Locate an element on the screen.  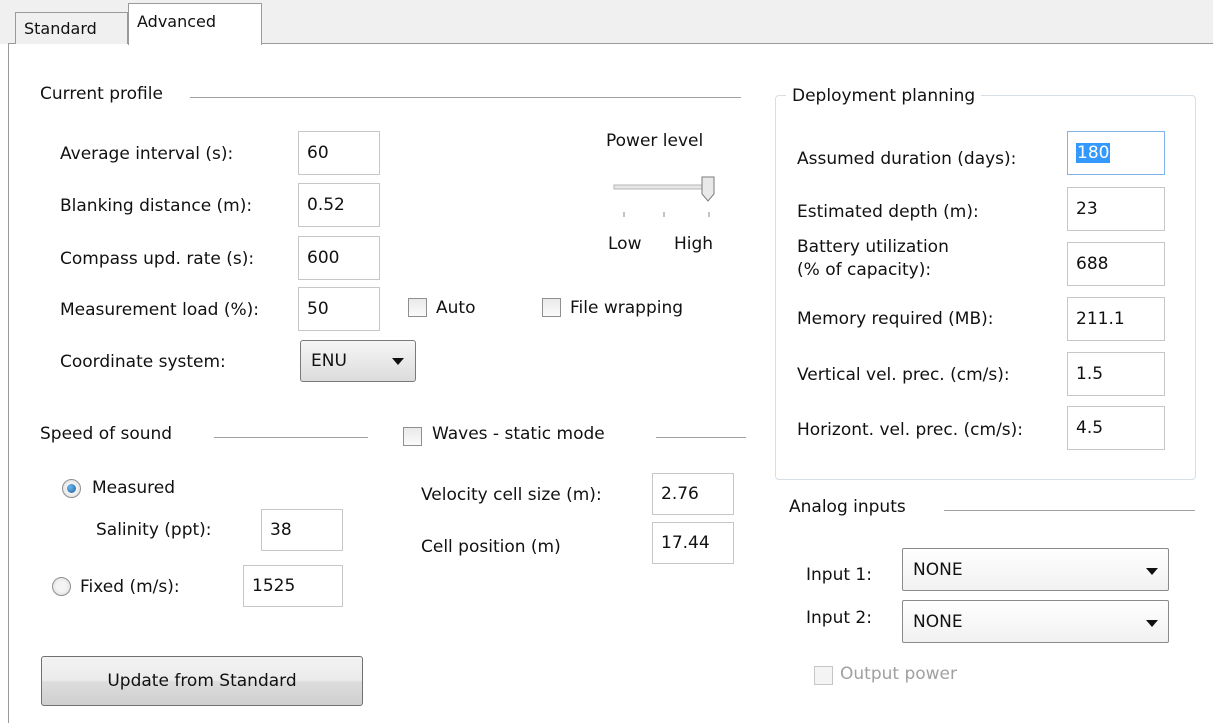
duration-value: 180 is located at coordinates (1093, 153).